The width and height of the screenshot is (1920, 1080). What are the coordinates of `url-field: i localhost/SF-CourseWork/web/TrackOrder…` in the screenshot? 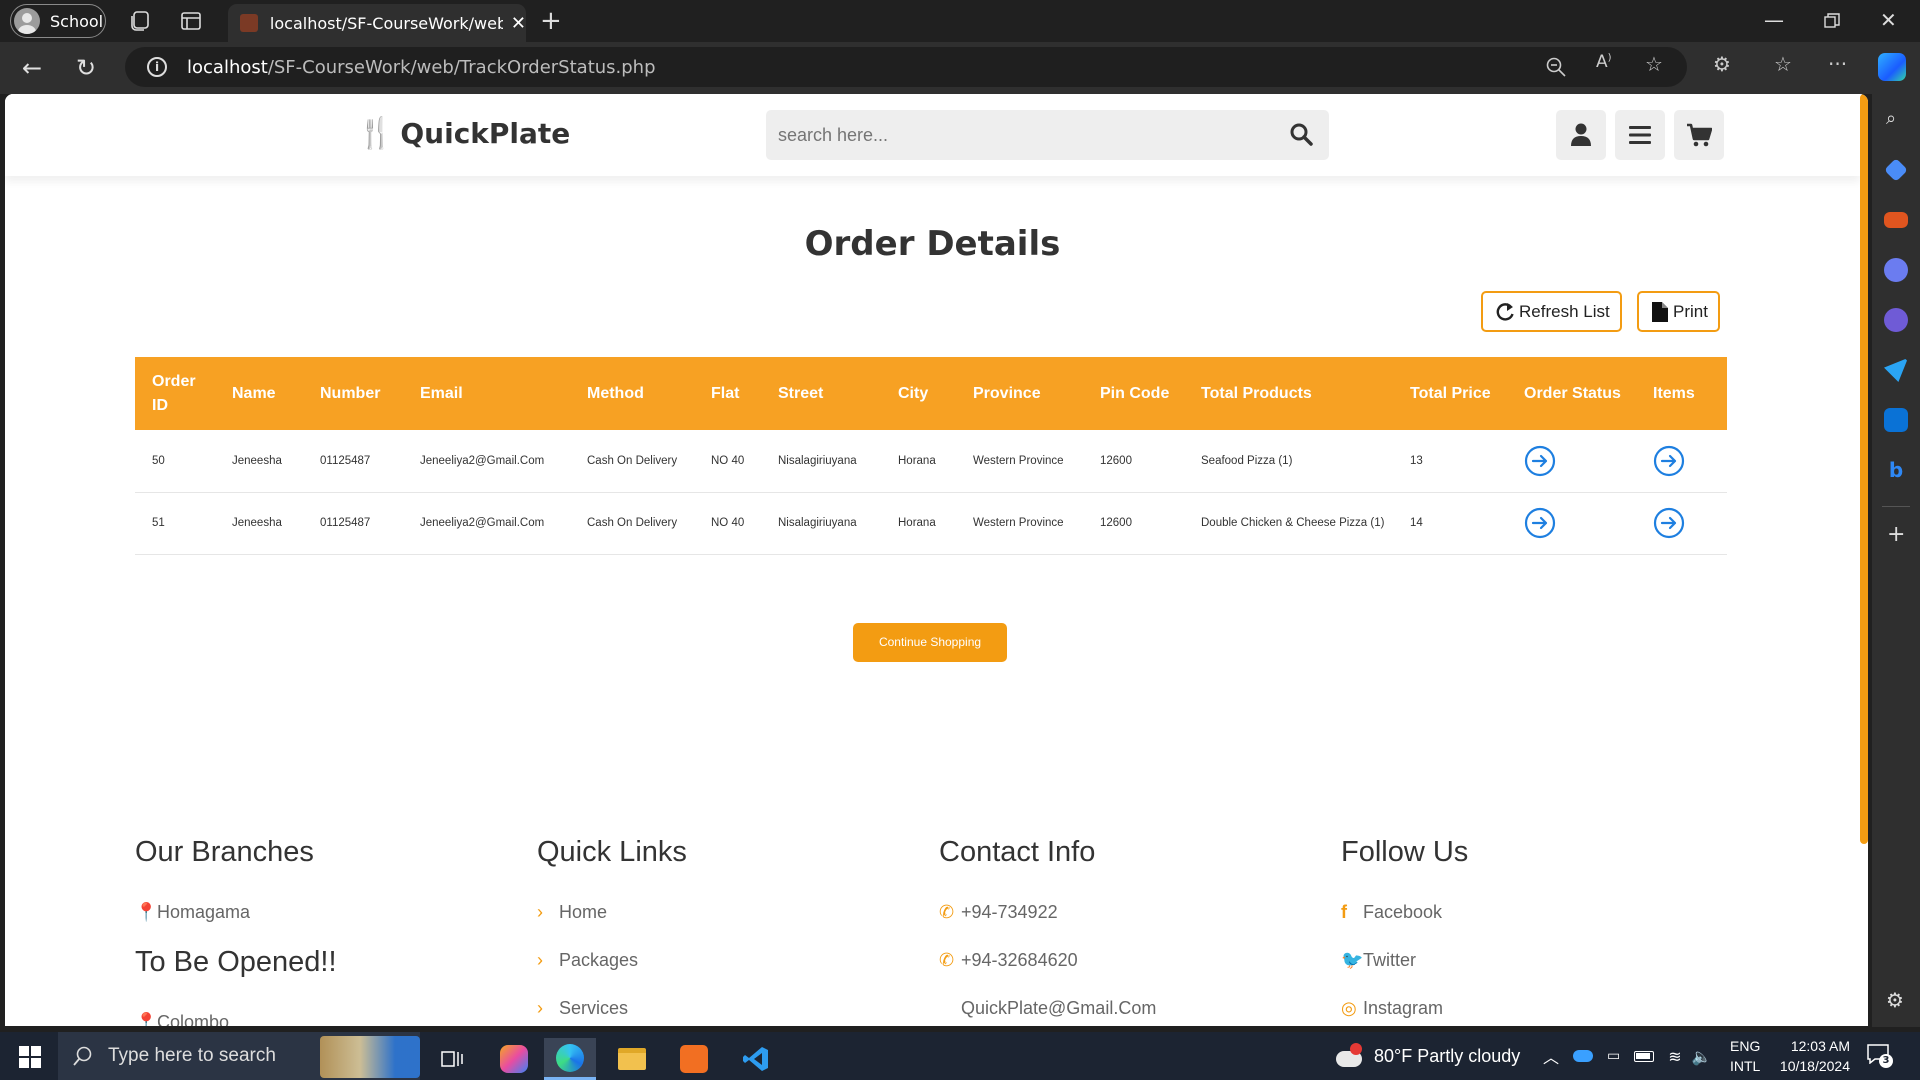 It's located at (906, 67).